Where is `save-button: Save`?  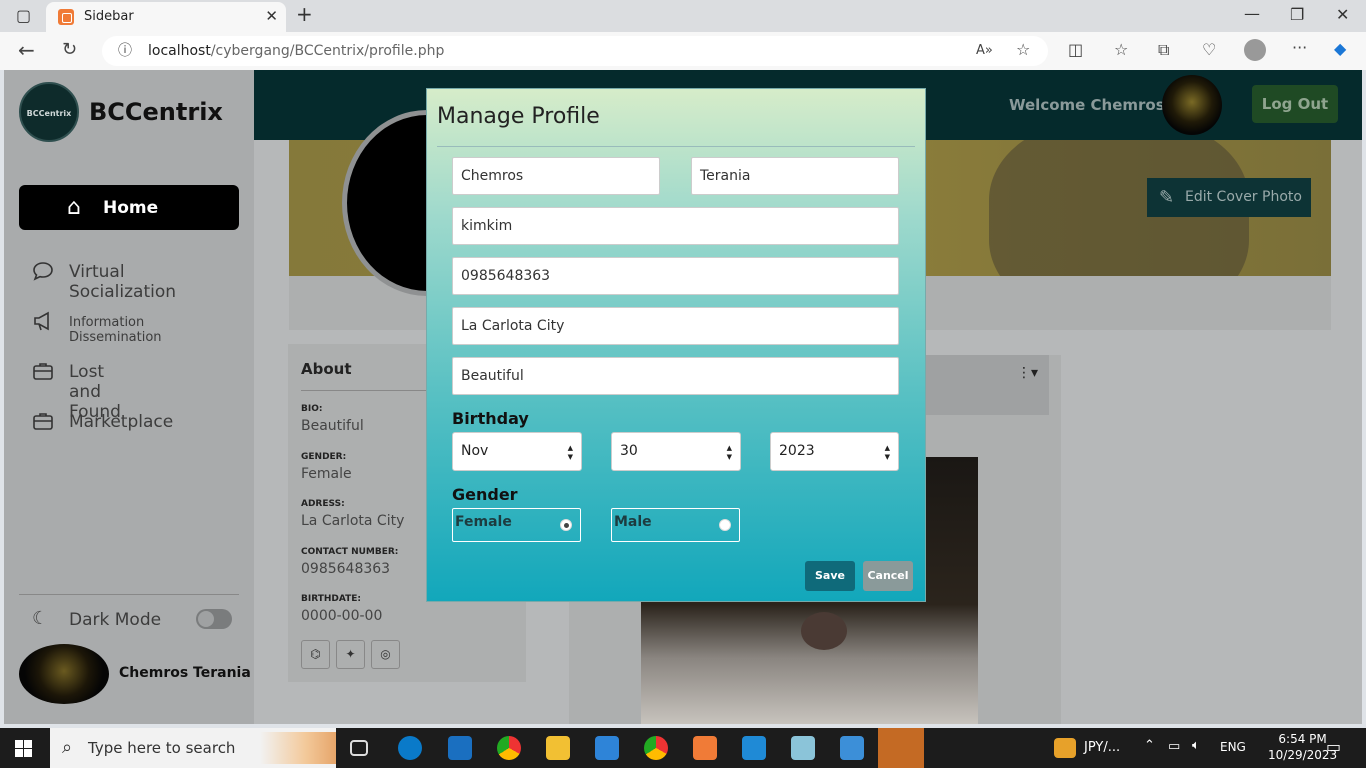 save-button: Save is located at coordinates (830, 576).